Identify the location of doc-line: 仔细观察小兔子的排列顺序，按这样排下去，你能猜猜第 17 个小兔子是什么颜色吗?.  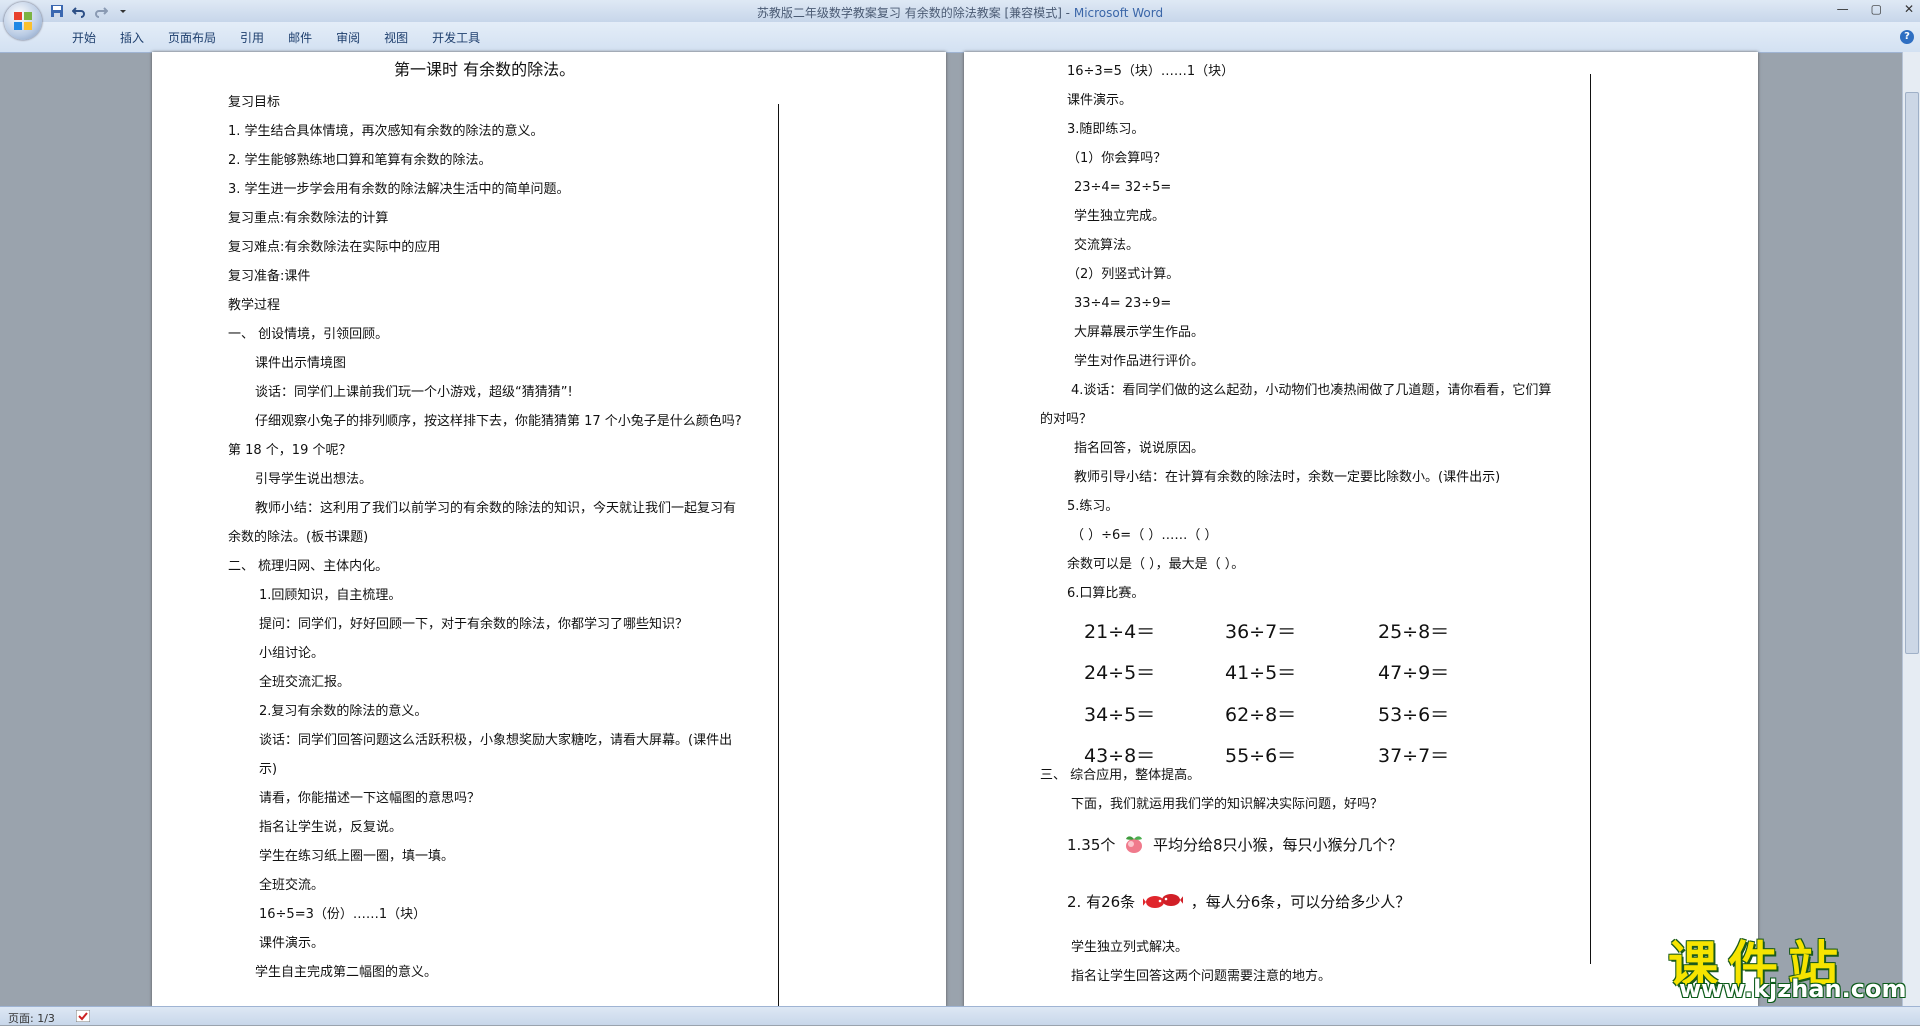
(498, 421).